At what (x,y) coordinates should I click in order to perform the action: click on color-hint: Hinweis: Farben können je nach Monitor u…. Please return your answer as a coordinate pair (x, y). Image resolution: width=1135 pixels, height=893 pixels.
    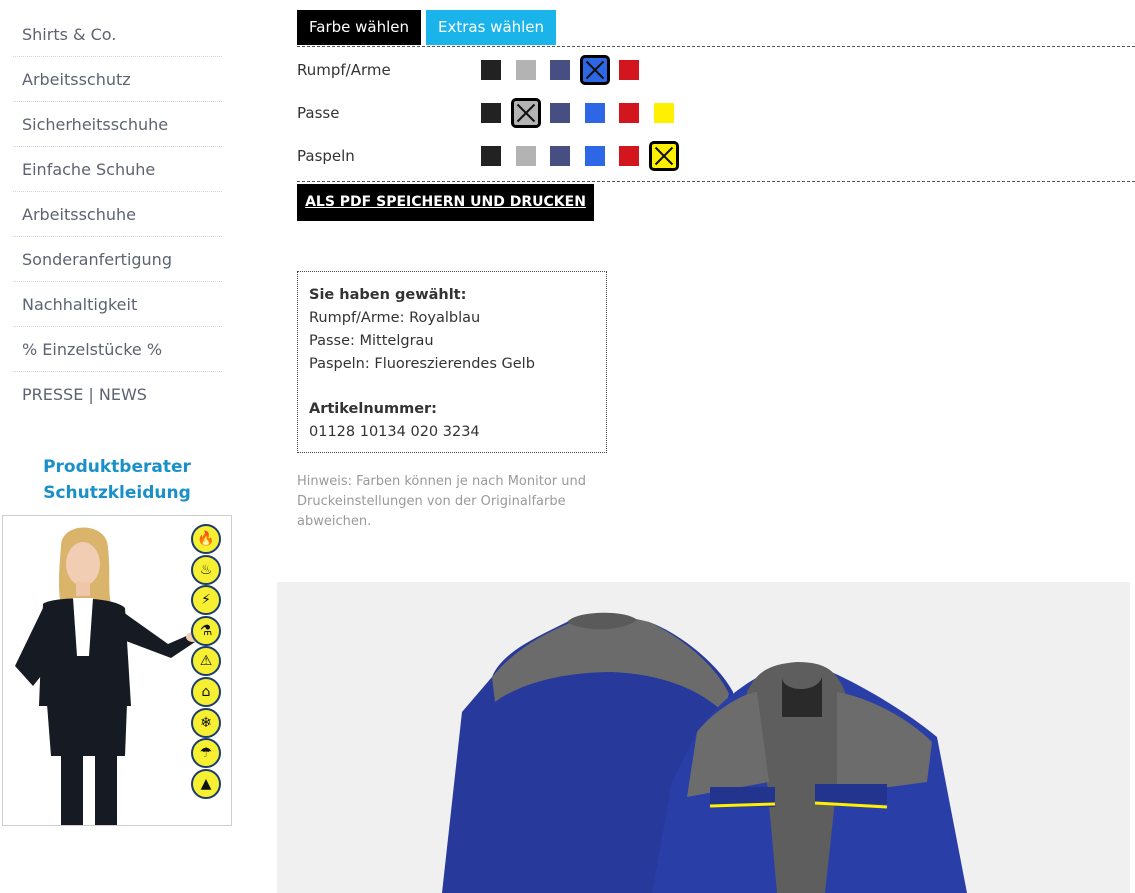
    Looking at the image, I should click on (441, 501).